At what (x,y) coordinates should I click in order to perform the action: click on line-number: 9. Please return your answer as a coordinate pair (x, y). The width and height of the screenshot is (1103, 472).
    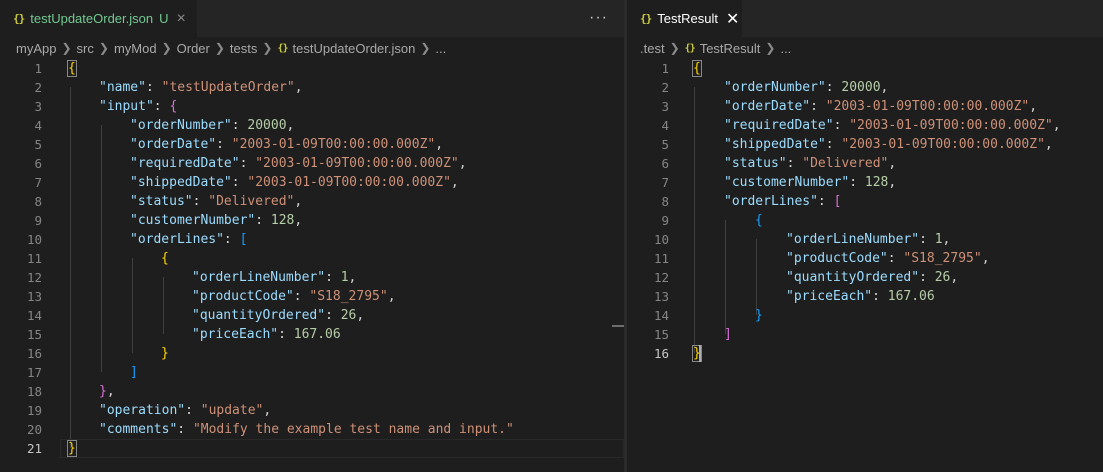
    Looking at the image, I should click on (38, 220).